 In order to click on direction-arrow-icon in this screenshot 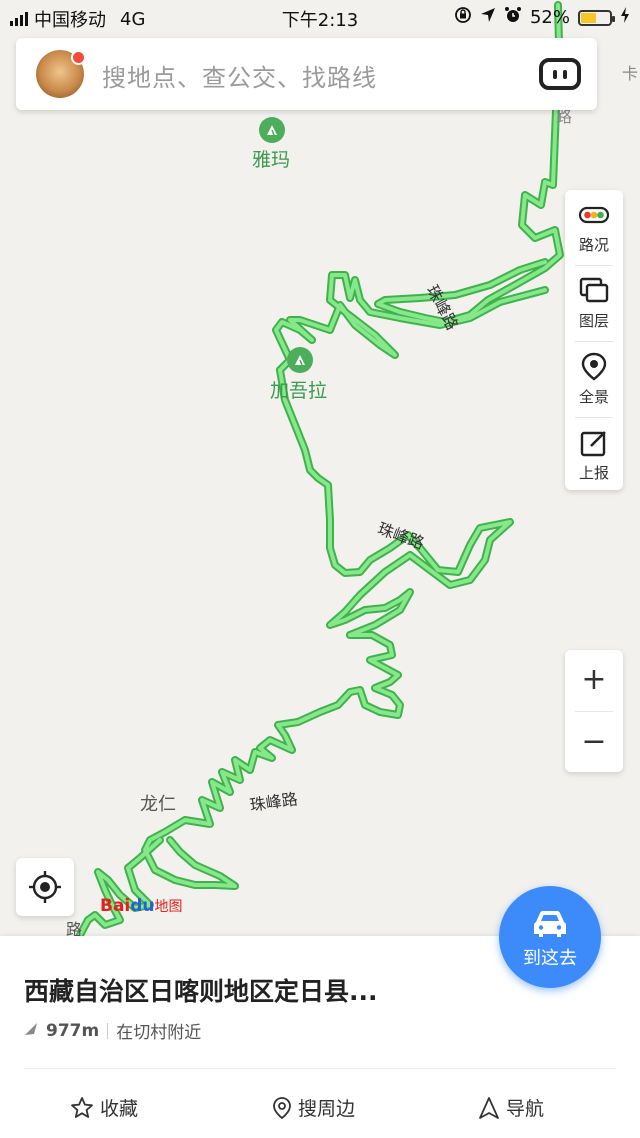, I will do `click(31, 1031)`.